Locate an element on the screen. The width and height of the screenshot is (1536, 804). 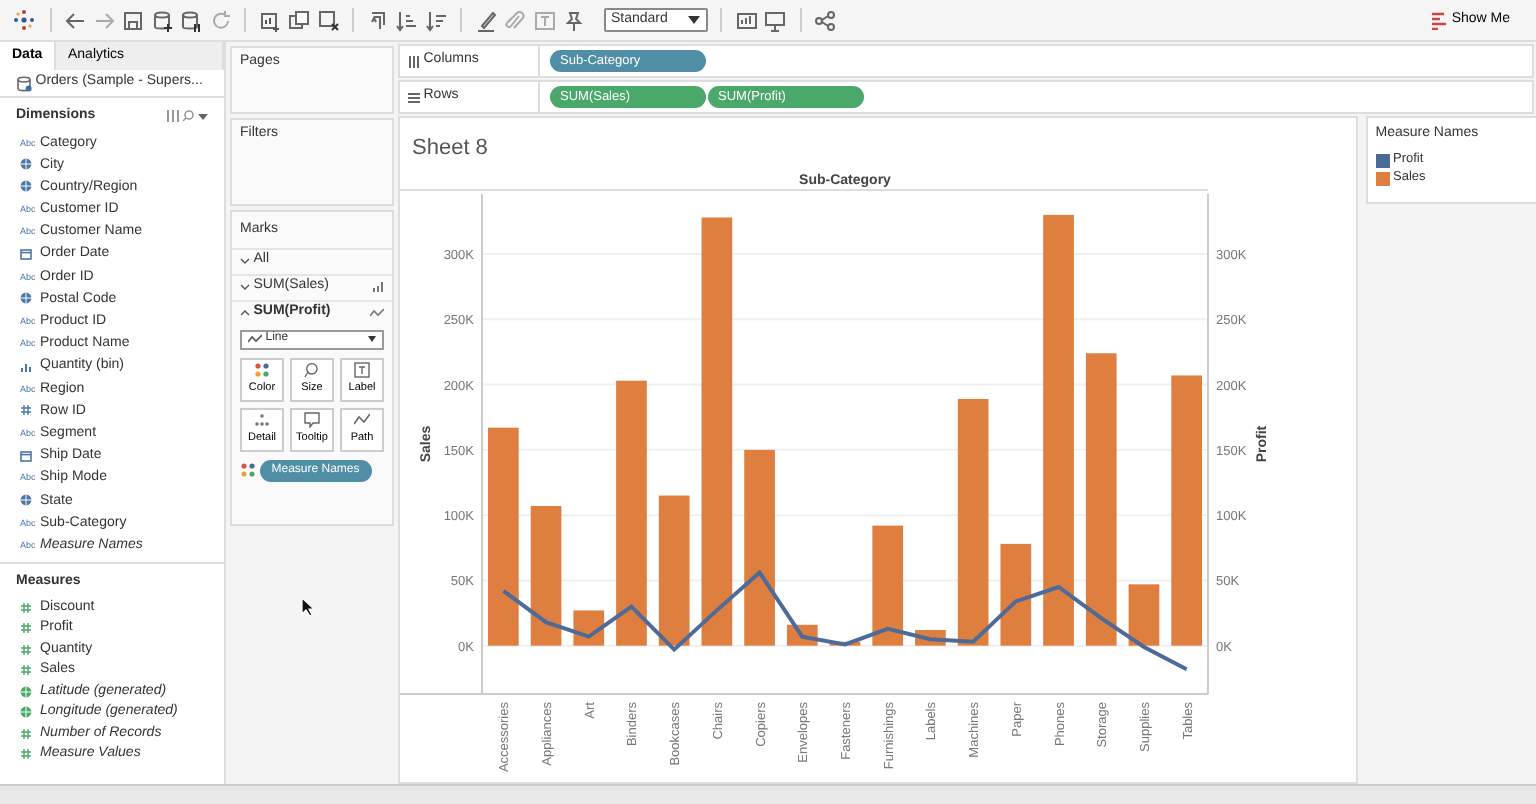
duplicate-icon is located at coordinates (299, 20).